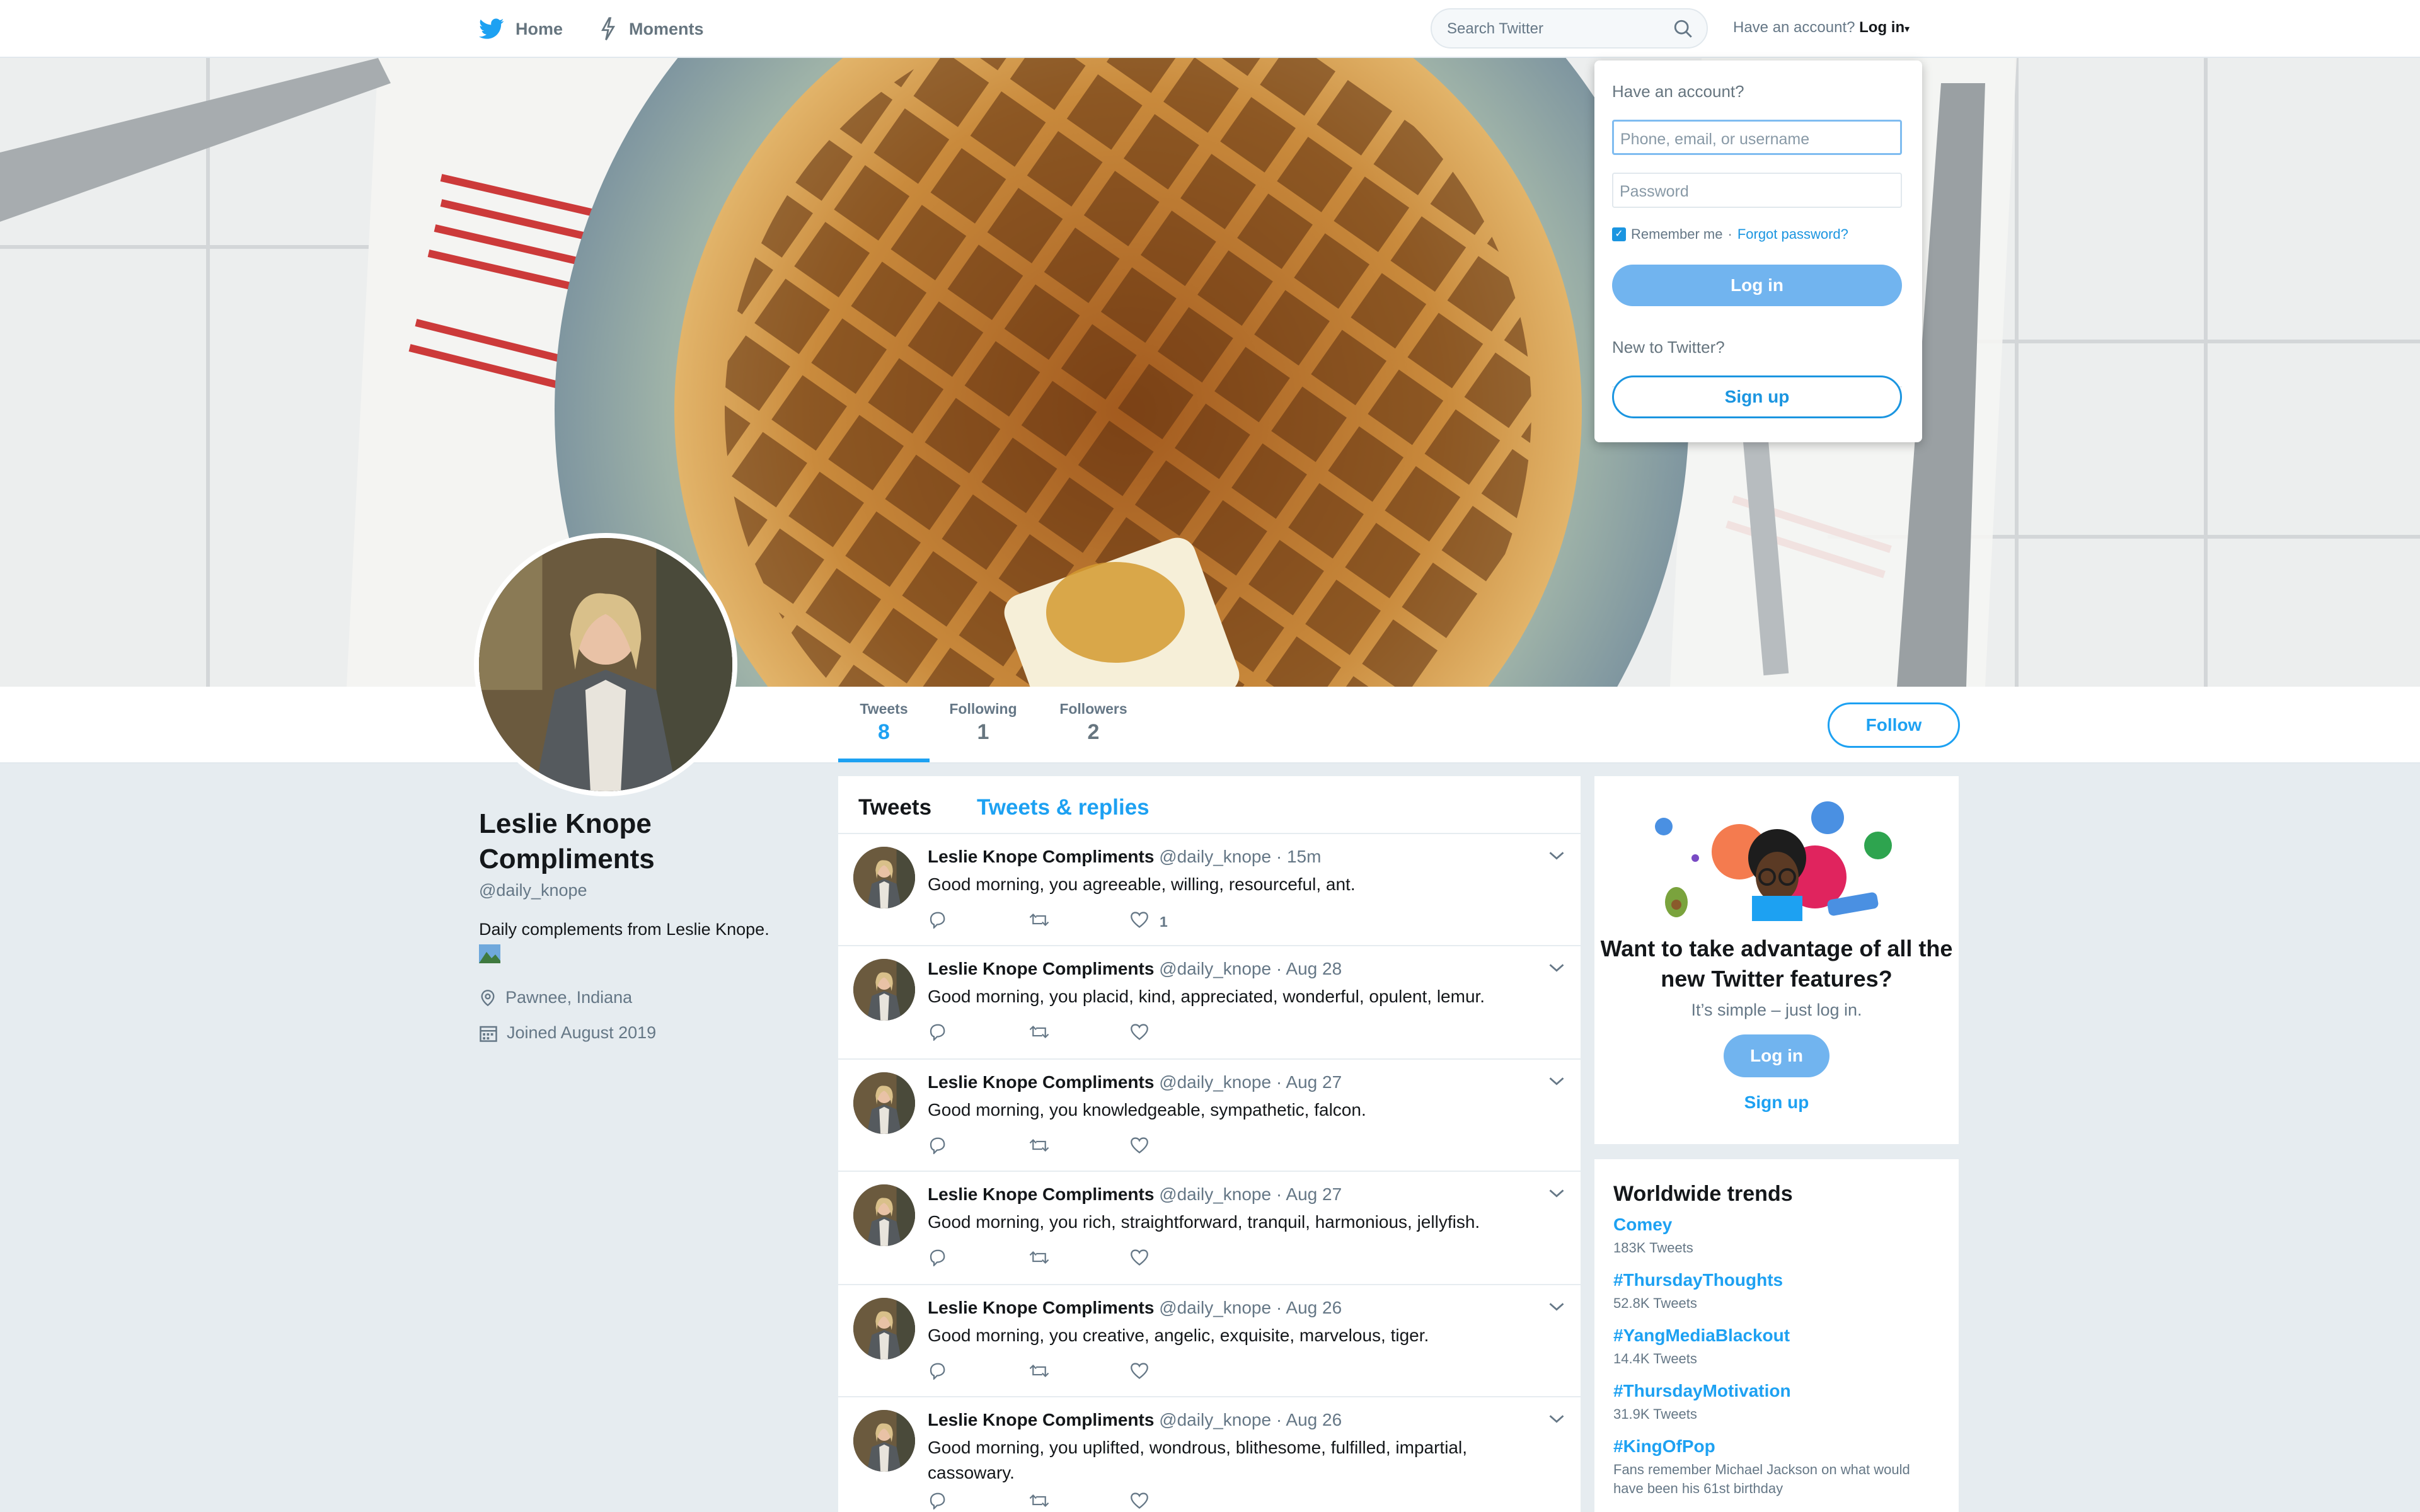 Image resolution: width=2420 pixels, height=1512 pixels. I want to click on profile-handle: @daily_knope, so click(533, 890).